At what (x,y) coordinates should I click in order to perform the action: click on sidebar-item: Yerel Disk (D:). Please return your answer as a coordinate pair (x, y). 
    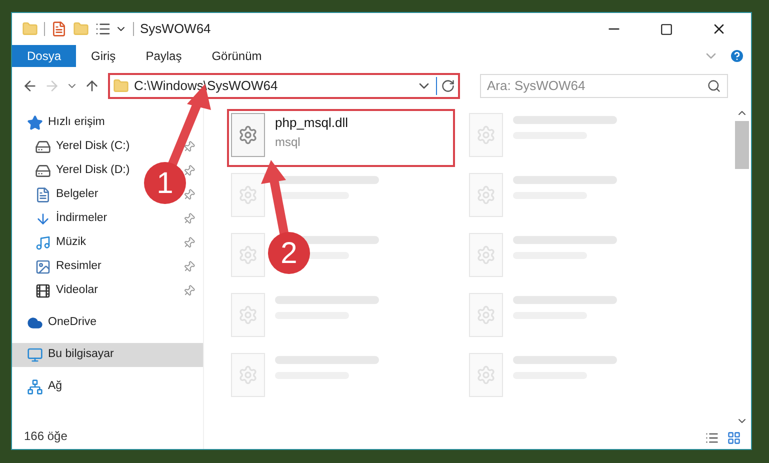
    Looking at the image, I should click on (82, 171).